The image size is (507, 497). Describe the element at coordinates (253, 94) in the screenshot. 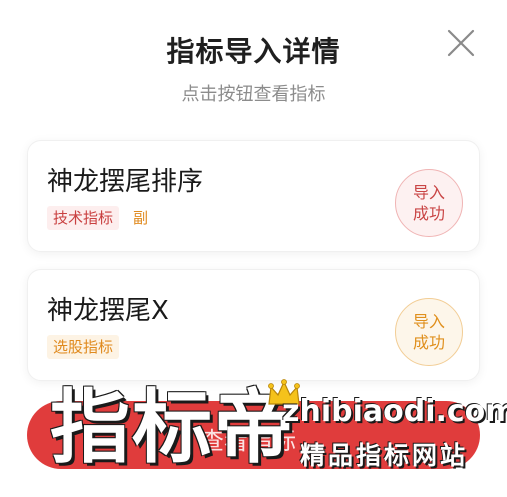

I see `dialog-subtitle: 点击按钮查看指标` at that location.